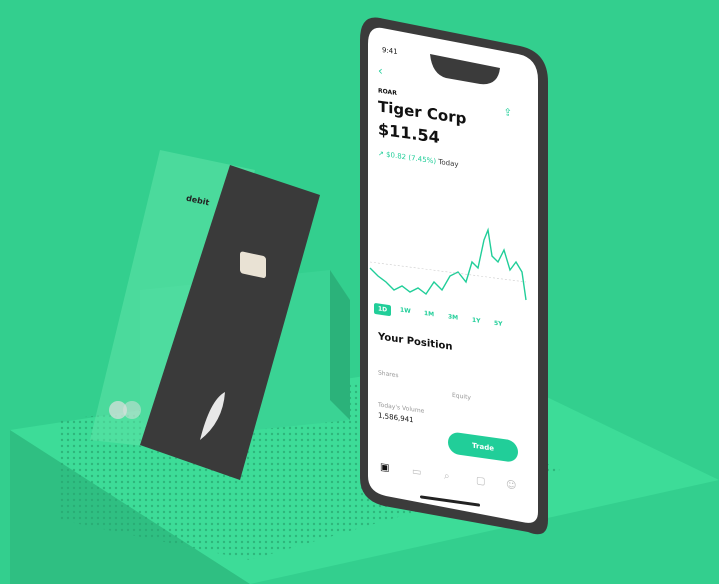  What do you see at coordinates (409, 133) in the screenshot?
I see `stock-price: $11.54` at bounding box center [409, 133].